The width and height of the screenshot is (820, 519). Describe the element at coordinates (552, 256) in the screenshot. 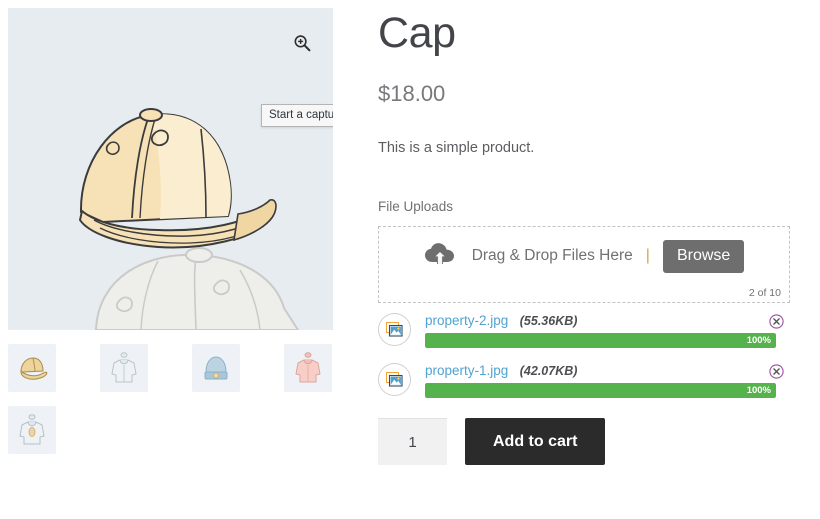

I see `drag-drop-text: Drag & Drop Files Here` at that location.